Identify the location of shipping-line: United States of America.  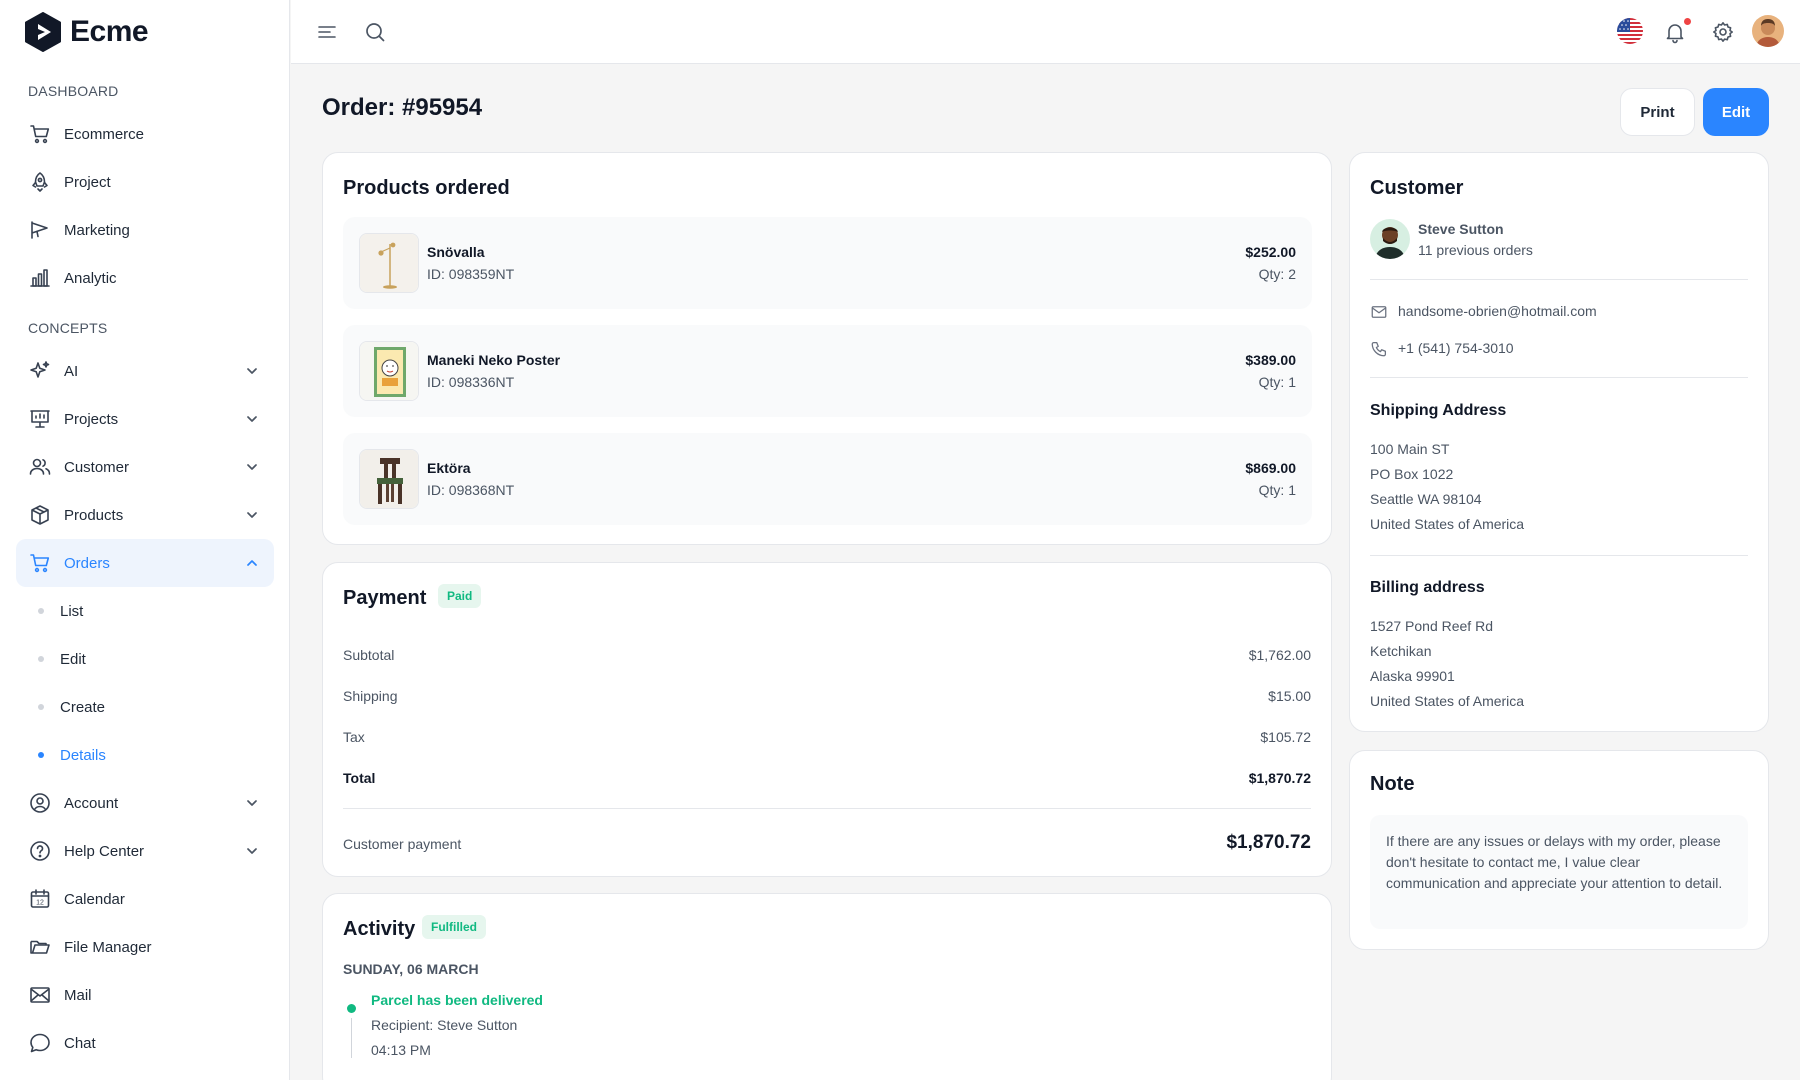
(1447, 524).